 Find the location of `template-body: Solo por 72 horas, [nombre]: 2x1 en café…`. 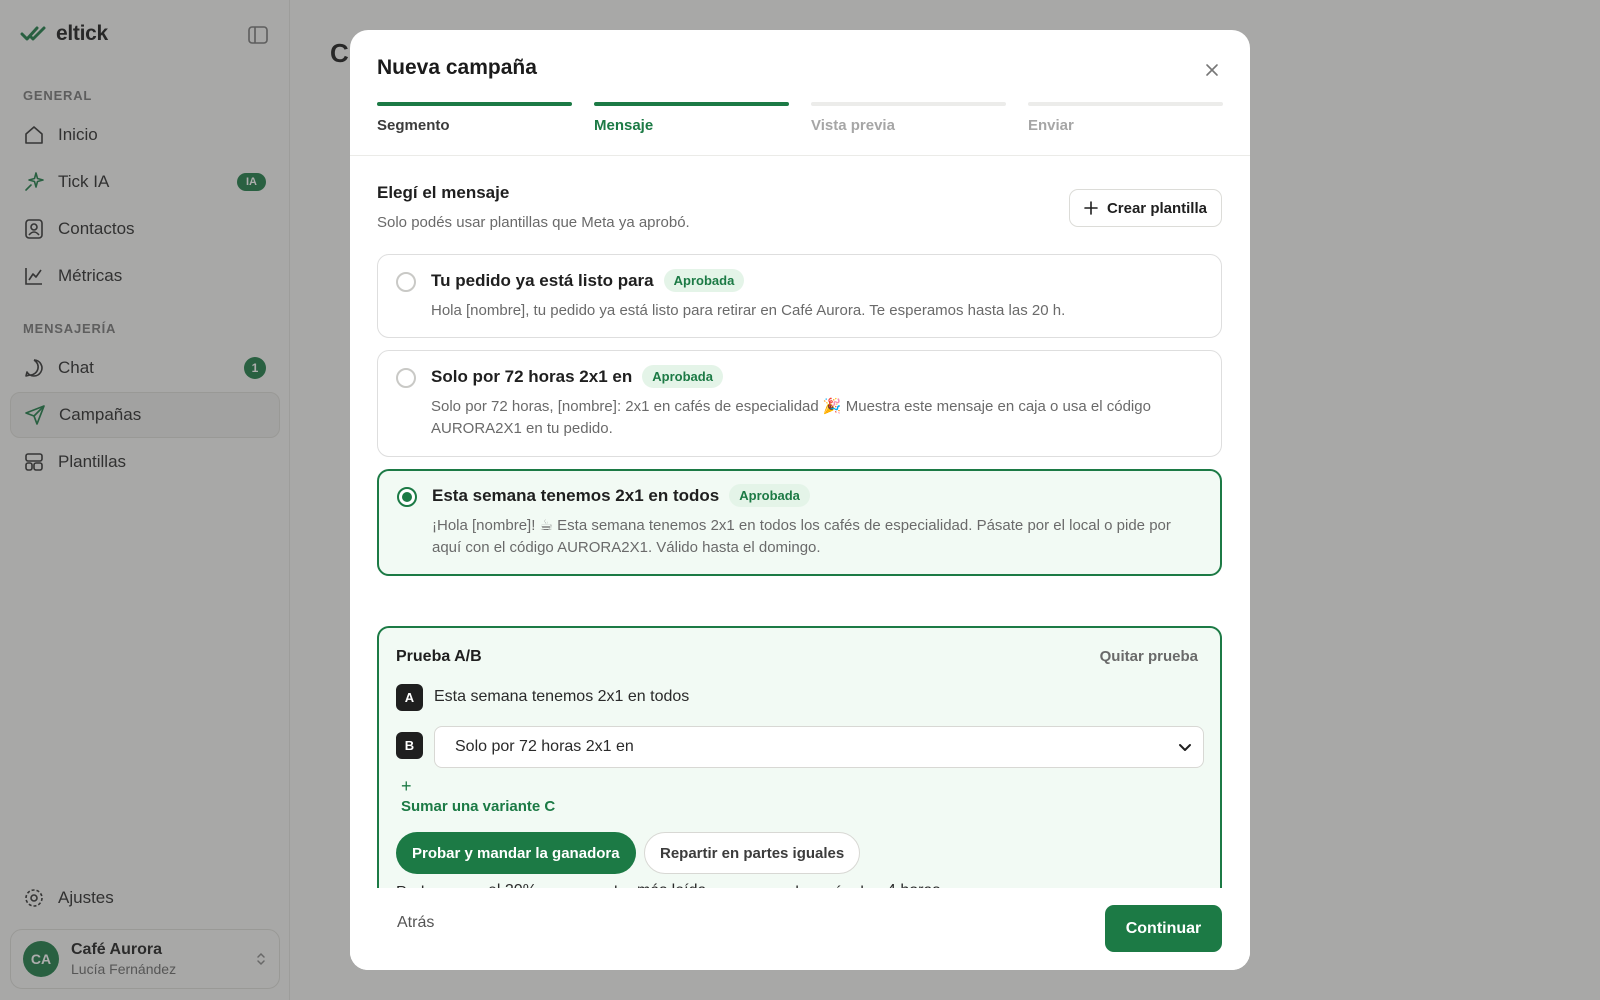

template-body: Solo por 72 horas, [nombre]: 2x1 en café… is located at coordinates (791, 417).